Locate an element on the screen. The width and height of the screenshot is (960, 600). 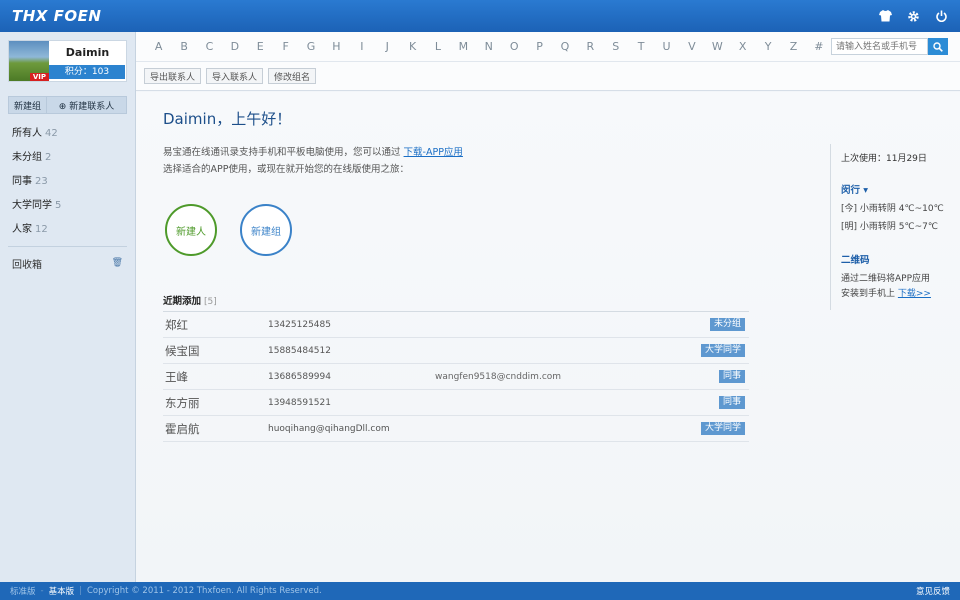
qr-title: 二维码 is located at coordinates (855, 260).